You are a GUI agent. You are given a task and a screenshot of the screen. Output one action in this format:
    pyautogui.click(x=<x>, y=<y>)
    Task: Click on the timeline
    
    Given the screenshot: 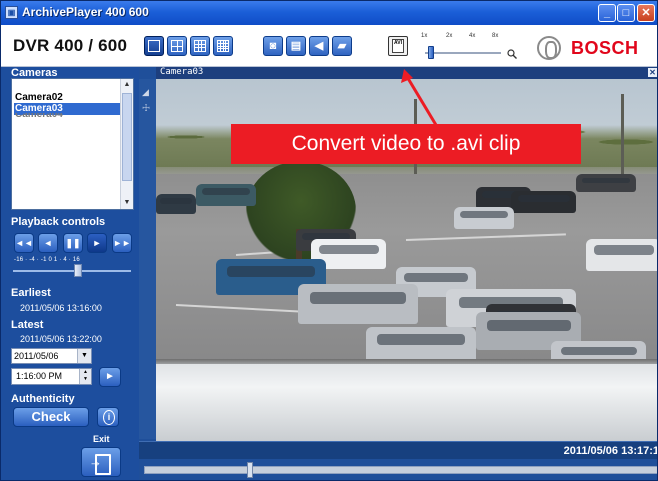 What is the action you would take?
    pyautogui.click(x=398, y=469)
    